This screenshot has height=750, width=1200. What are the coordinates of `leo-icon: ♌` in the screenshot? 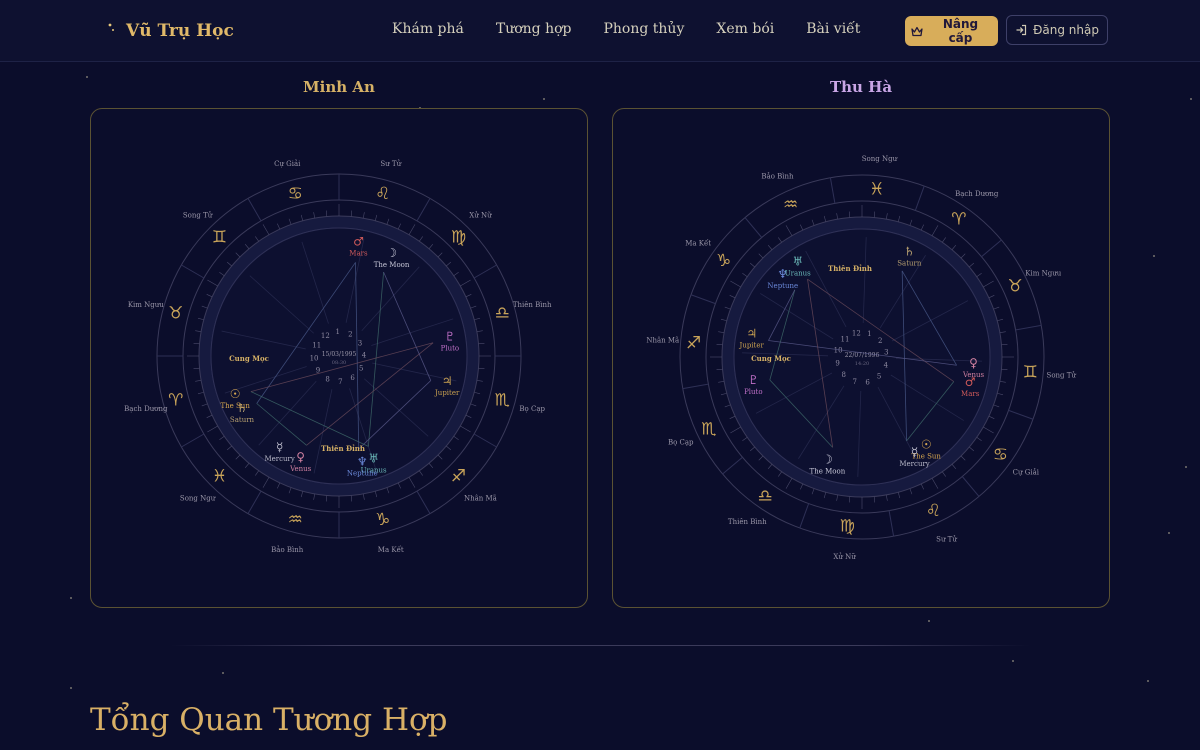 It's located at (933, 511).